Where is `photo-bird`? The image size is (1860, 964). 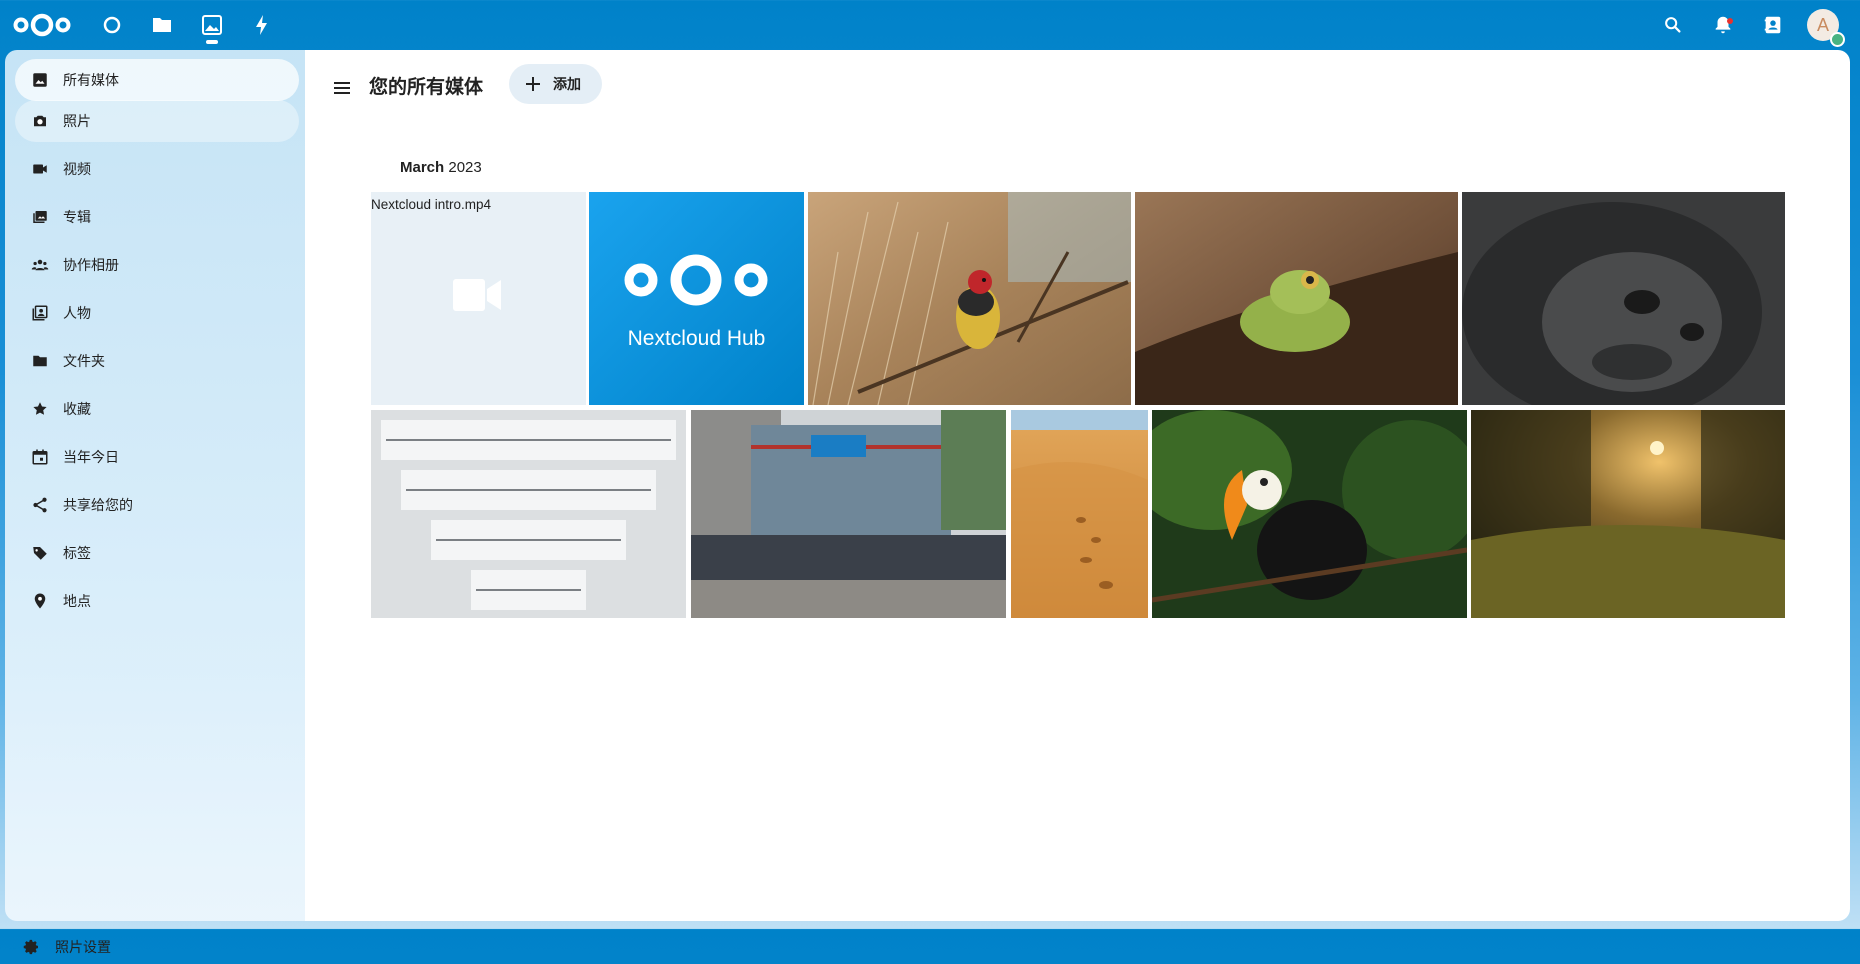 photo-bird is located at coordinates (969, 298).